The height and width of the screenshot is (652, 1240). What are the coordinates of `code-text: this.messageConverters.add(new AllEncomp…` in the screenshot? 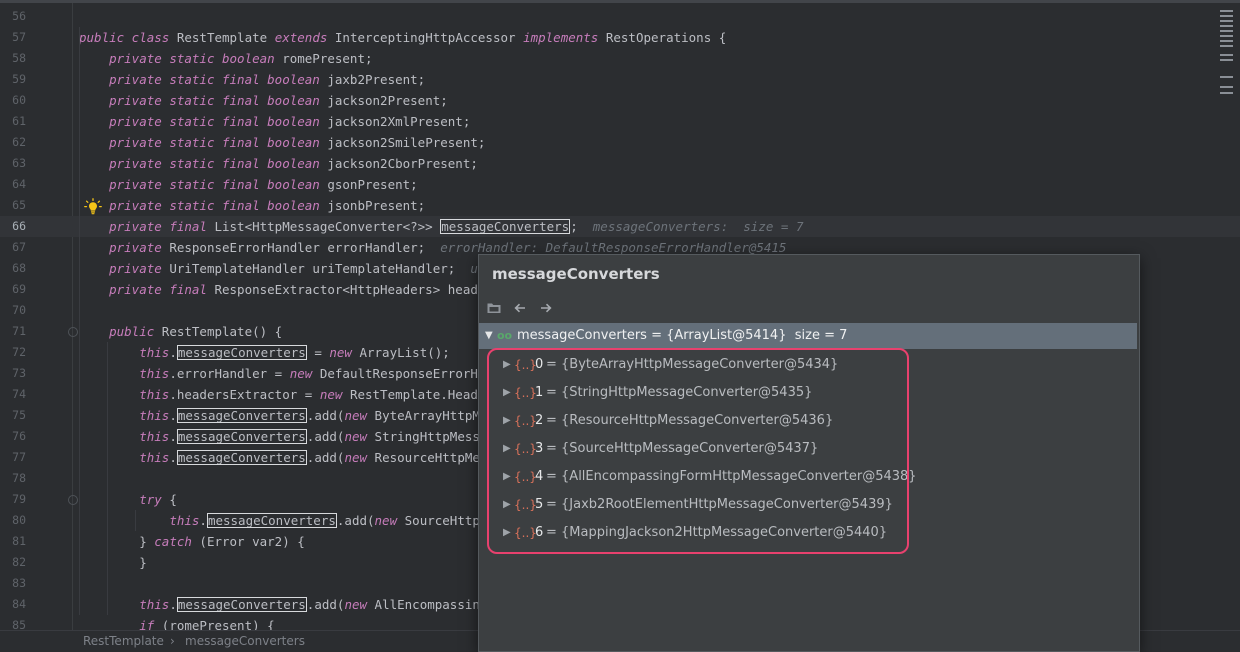 It's located at (294, 604).